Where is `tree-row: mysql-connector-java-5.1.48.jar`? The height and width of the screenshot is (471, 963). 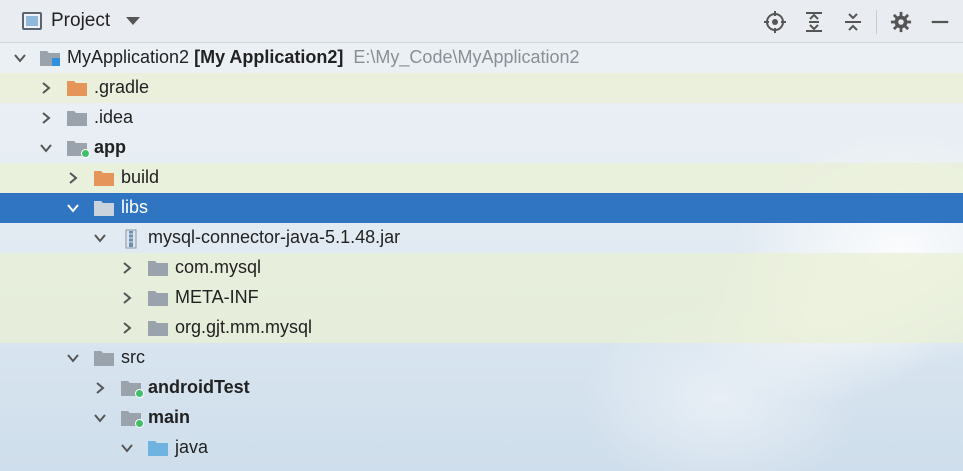
tree-row: mysql-connector-java-5.1.48.jar is located at coordinates (481, 238).